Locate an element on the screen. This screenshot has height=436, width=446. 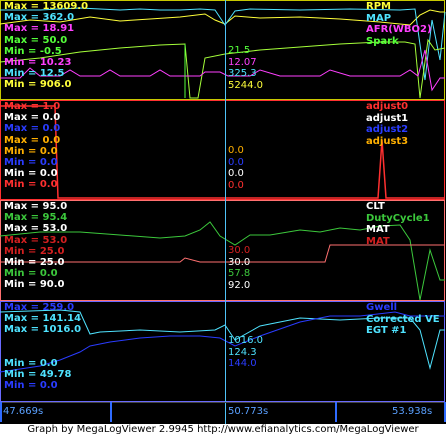
cursor-value: 21.5 is located at coordinates (239, 50).